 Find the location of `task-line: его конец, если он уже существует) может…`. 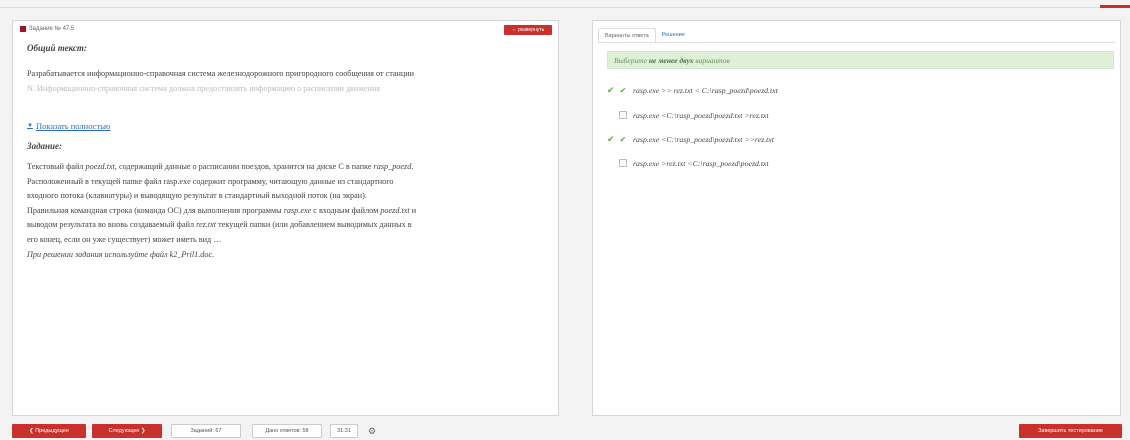

task-line: его конец, если он уже существует) может… is located at coordinates (124, 239).